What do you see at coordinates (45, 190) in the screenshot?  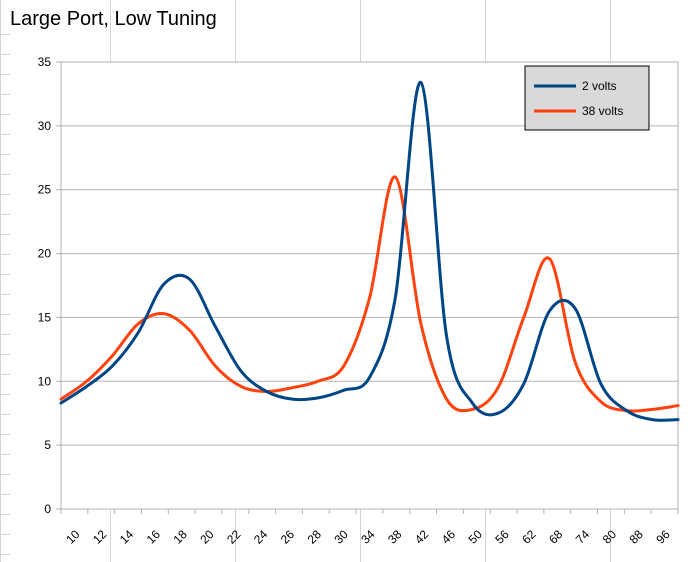 I see `y-tick-label: 25` at bounding box center [45, 190].